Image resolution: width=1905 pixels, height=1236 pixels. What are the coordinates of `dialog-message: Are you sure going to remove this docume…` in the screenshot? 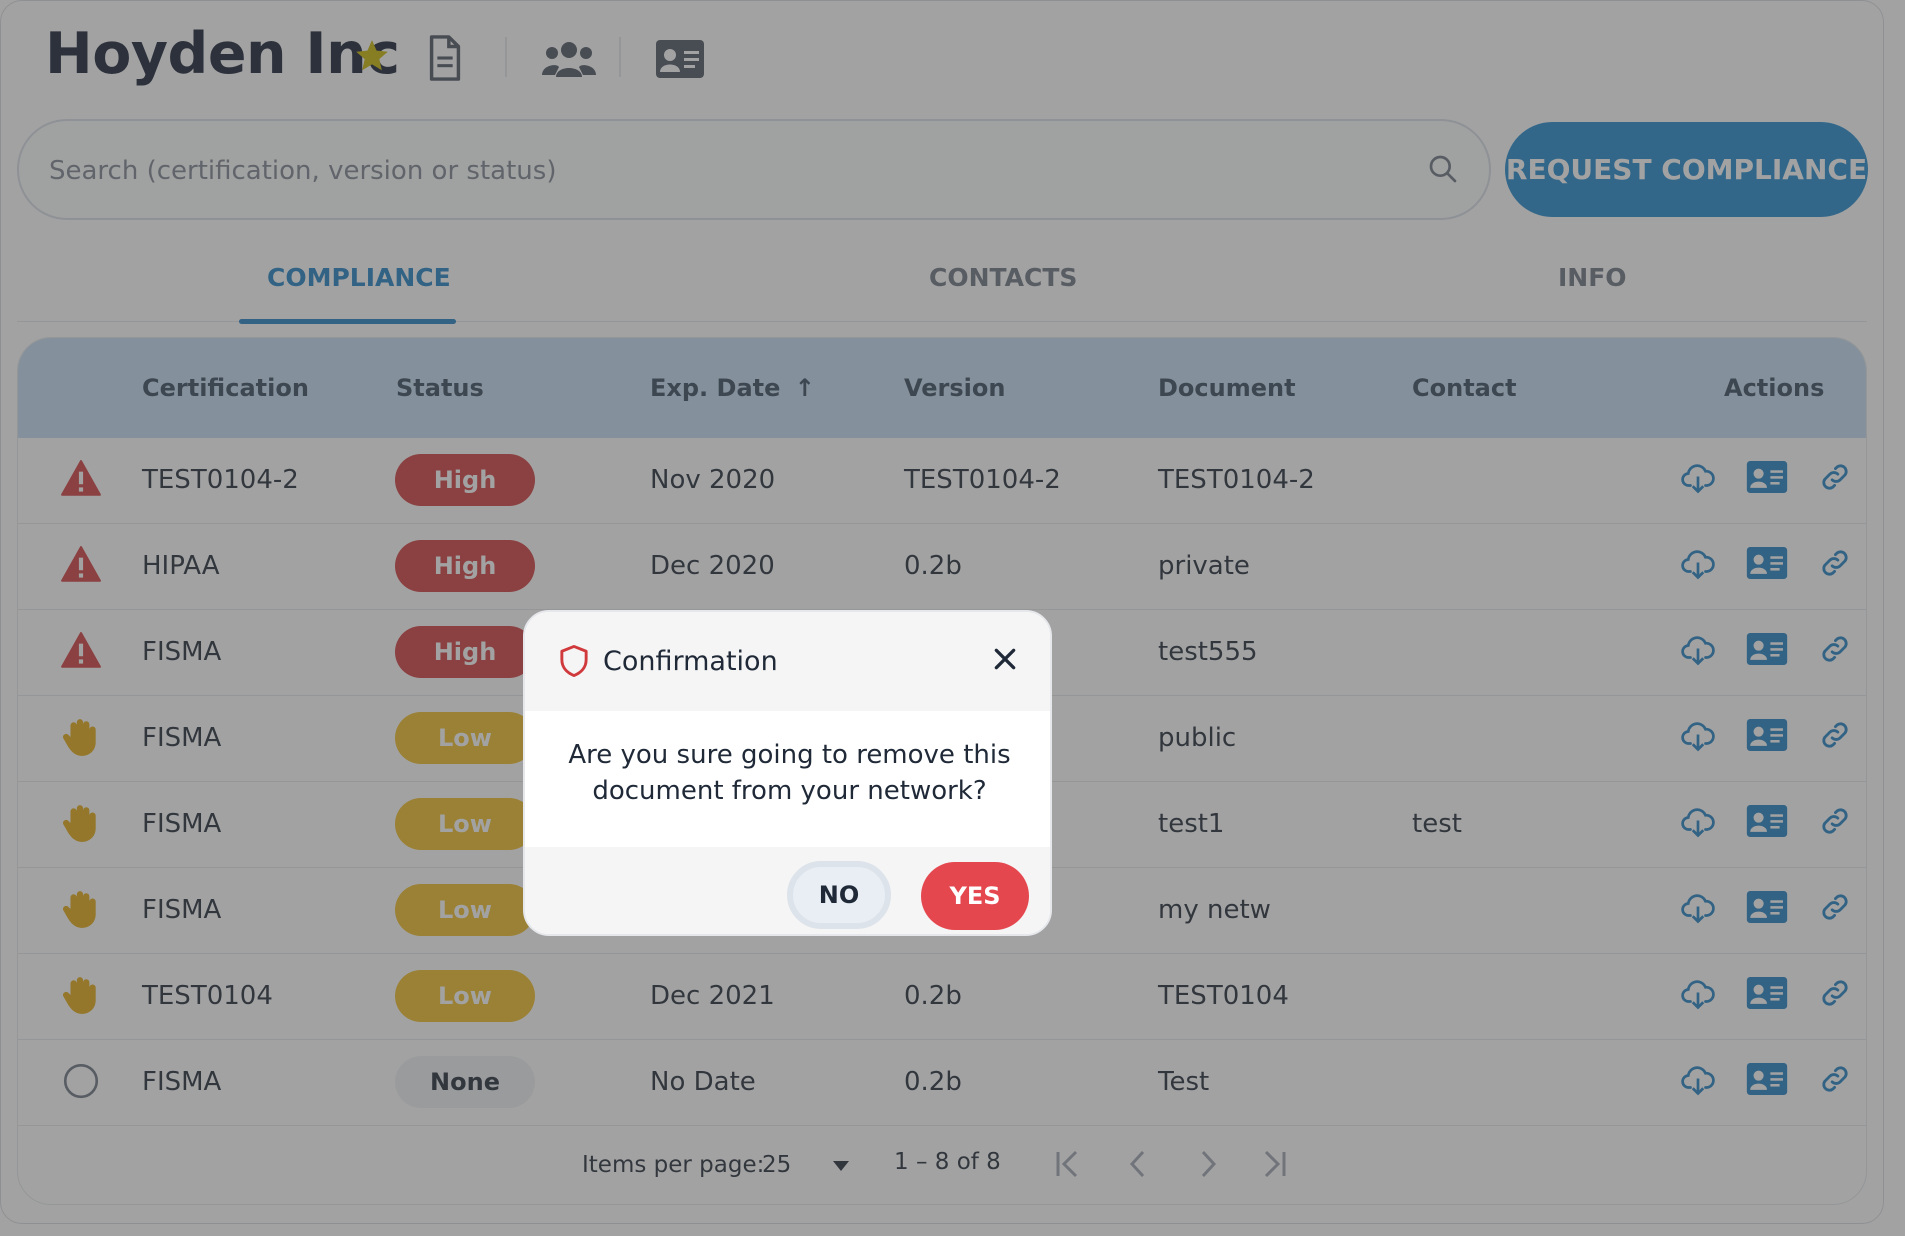 It's located at (789, 773).